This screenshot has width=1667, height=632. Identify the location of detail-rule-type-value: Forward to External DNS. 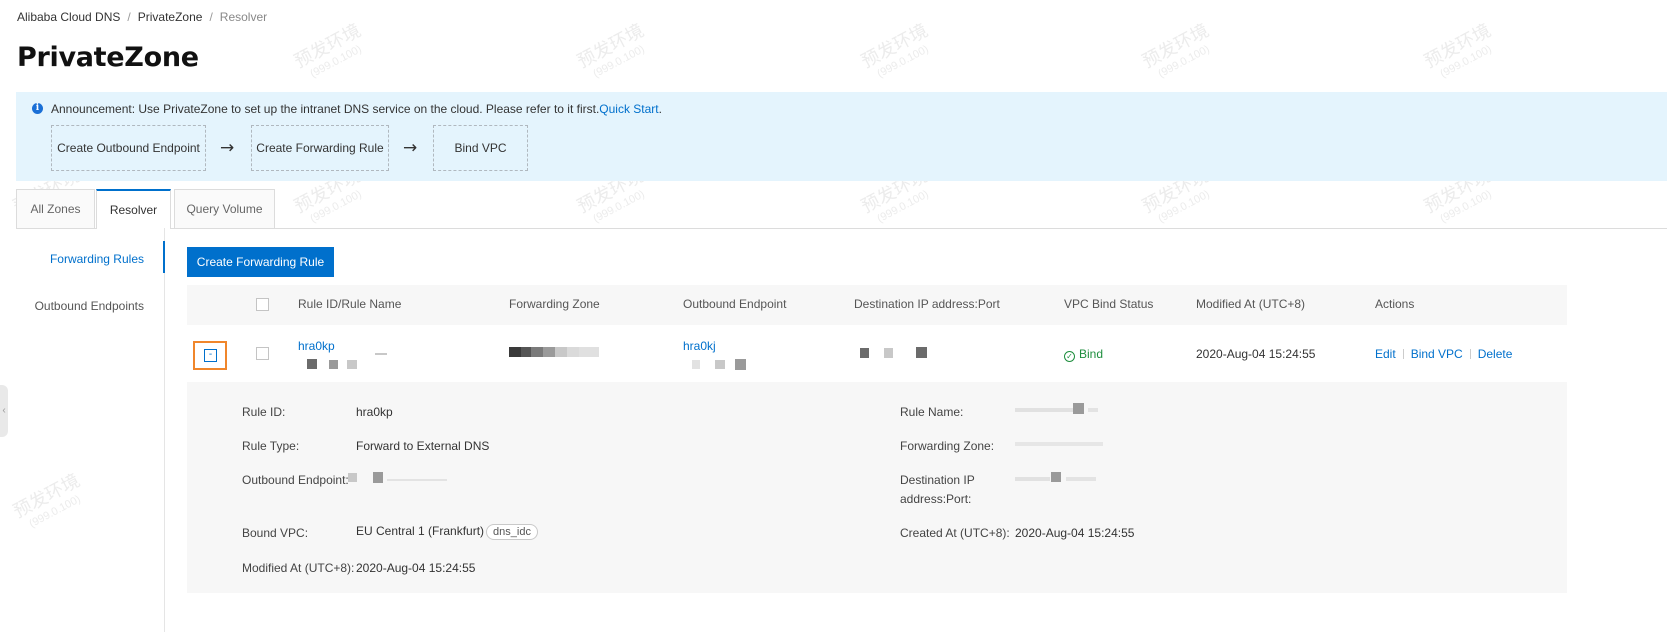
(423, 446).